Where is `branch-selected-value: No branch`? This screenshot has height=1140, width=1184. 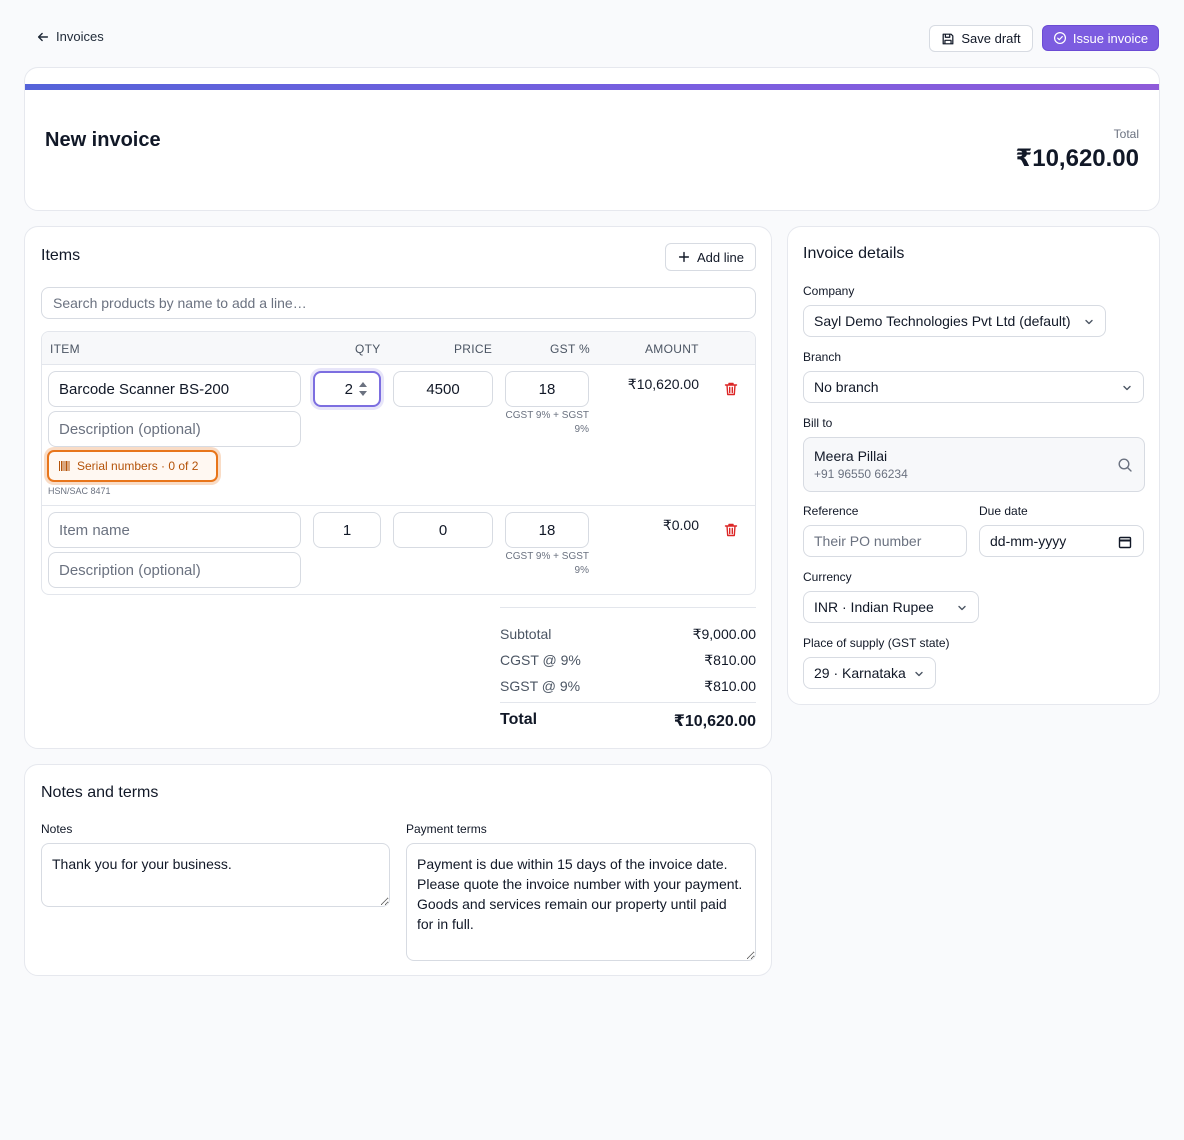
branch-selected-value: No branch is located at coordinates (846, 387).